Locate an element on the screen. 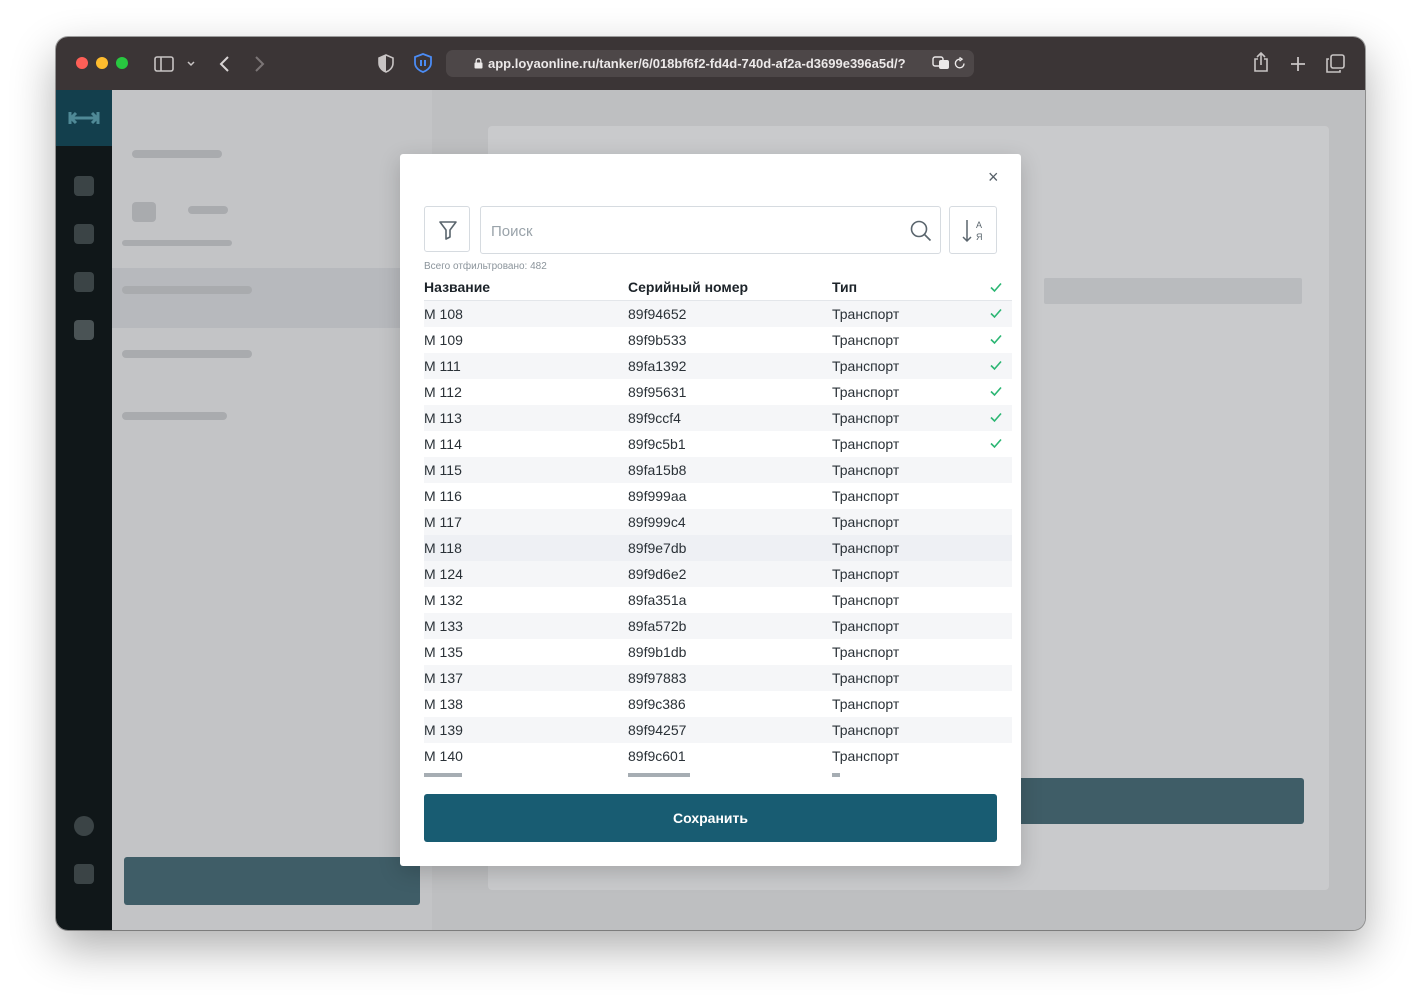 This screenshot has width=1421, height=1004. list-search-input is located at coordinates (208, 210).